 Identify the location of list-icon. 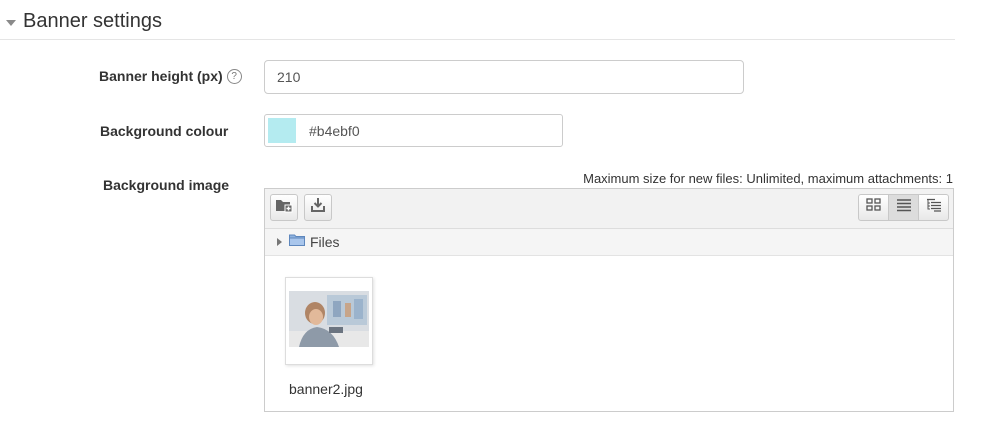
(904, 207).